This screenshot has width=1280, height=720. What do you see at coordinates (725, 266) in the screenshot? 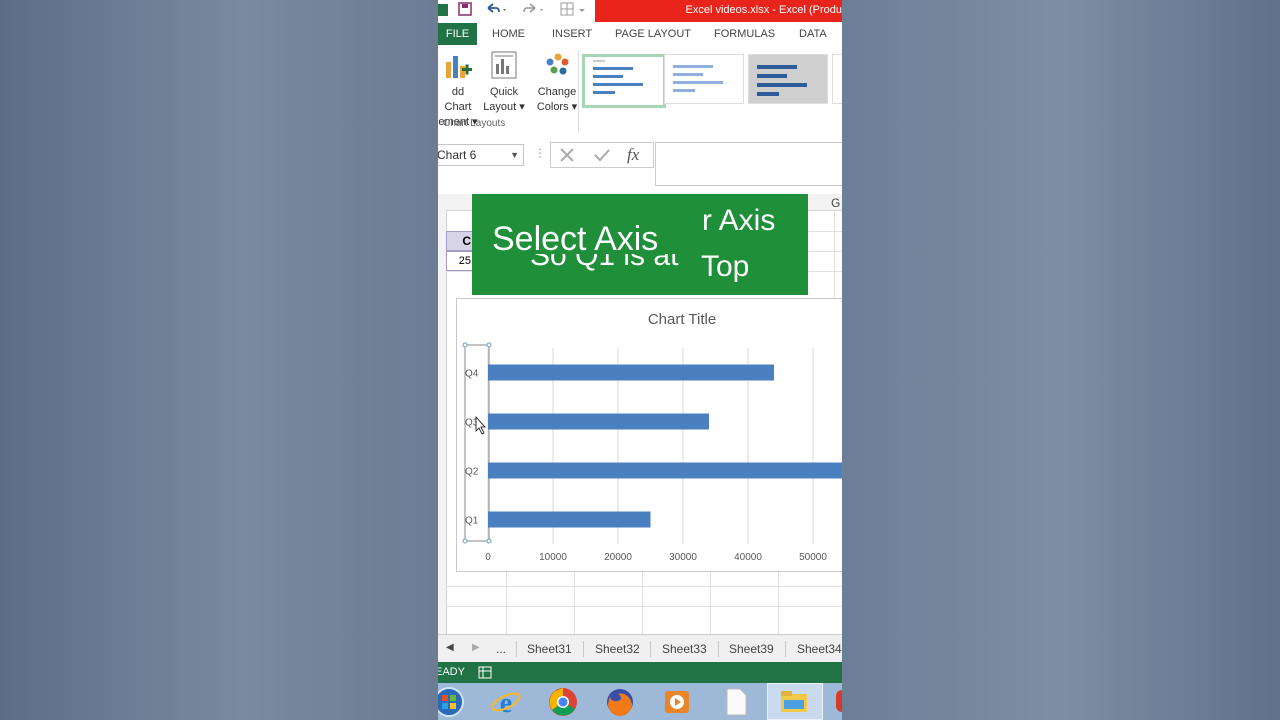
I see `banner-text-bottom: Top` at bounding box center [725, 266].